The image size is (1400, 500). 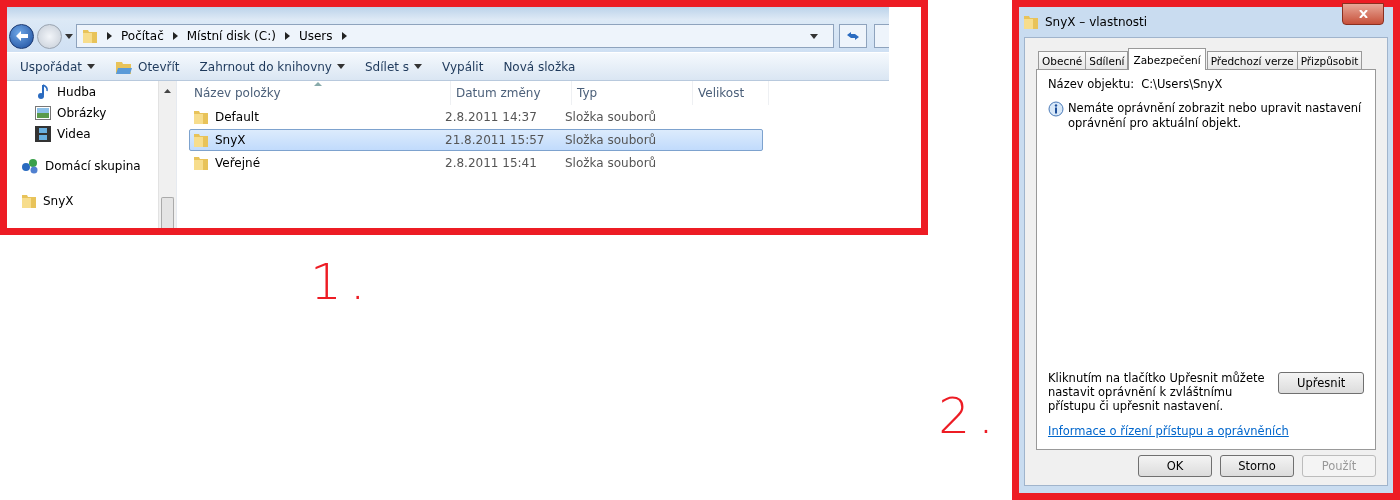 What do you see at coordinates (57, 66) in the screenshot?
I see `toolbar-button: Uspořádat` at bounding box center [57, 66].